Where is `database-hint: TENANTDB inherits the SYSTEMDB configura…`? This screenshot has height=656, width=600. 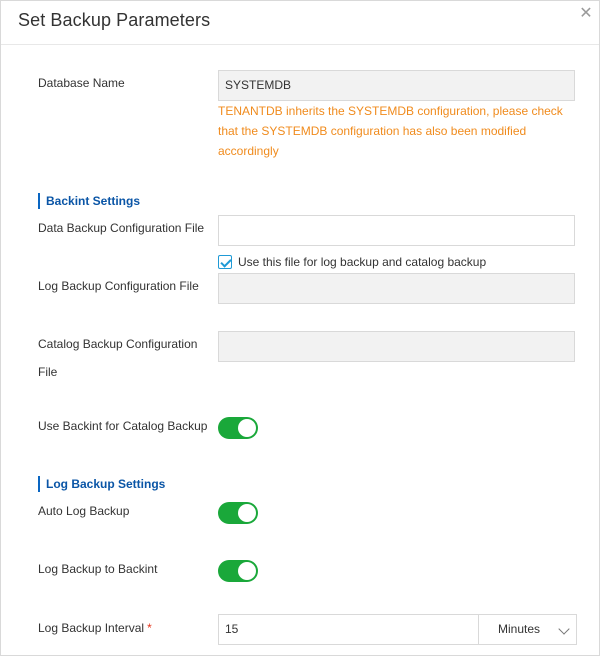
database-hint: TENANTDB inherits the SYSTEMDB configura… is located at coordinates (390, 131).